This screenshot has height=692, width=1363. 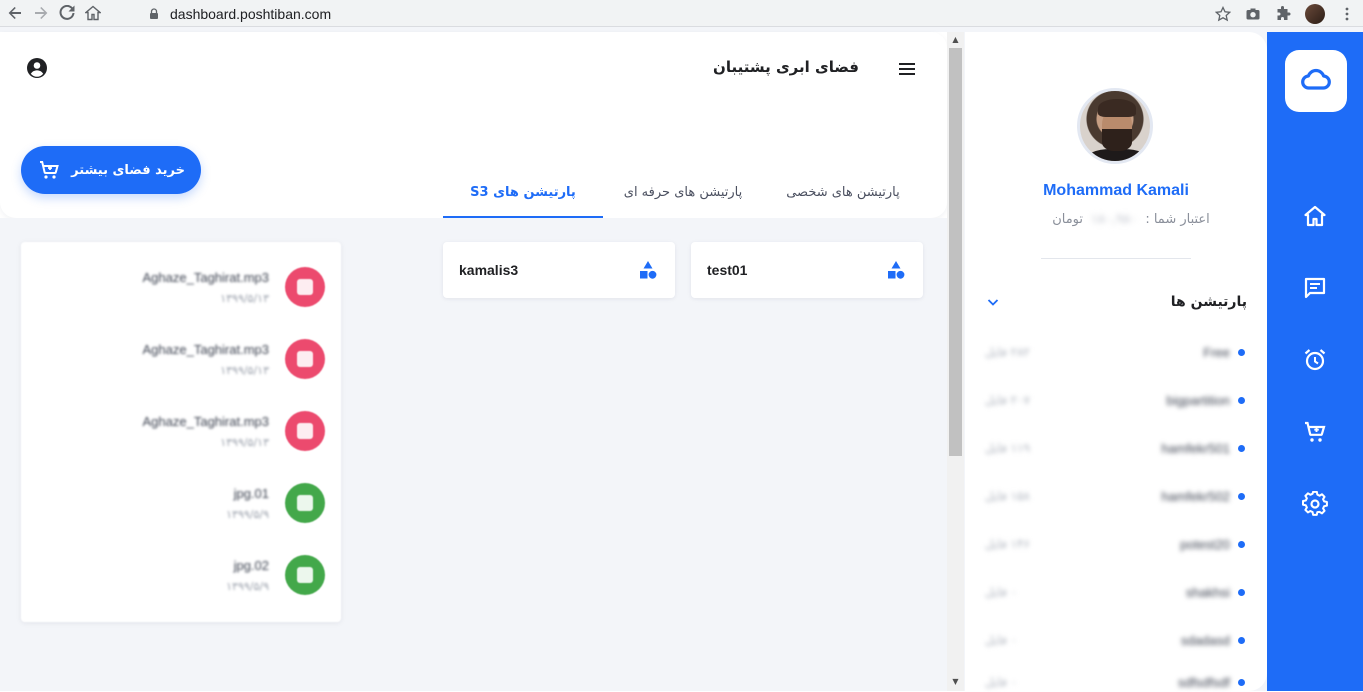 I want to click on tab-personal-partitions: پارتیشن های شخصی, so click(x=843, y=195).